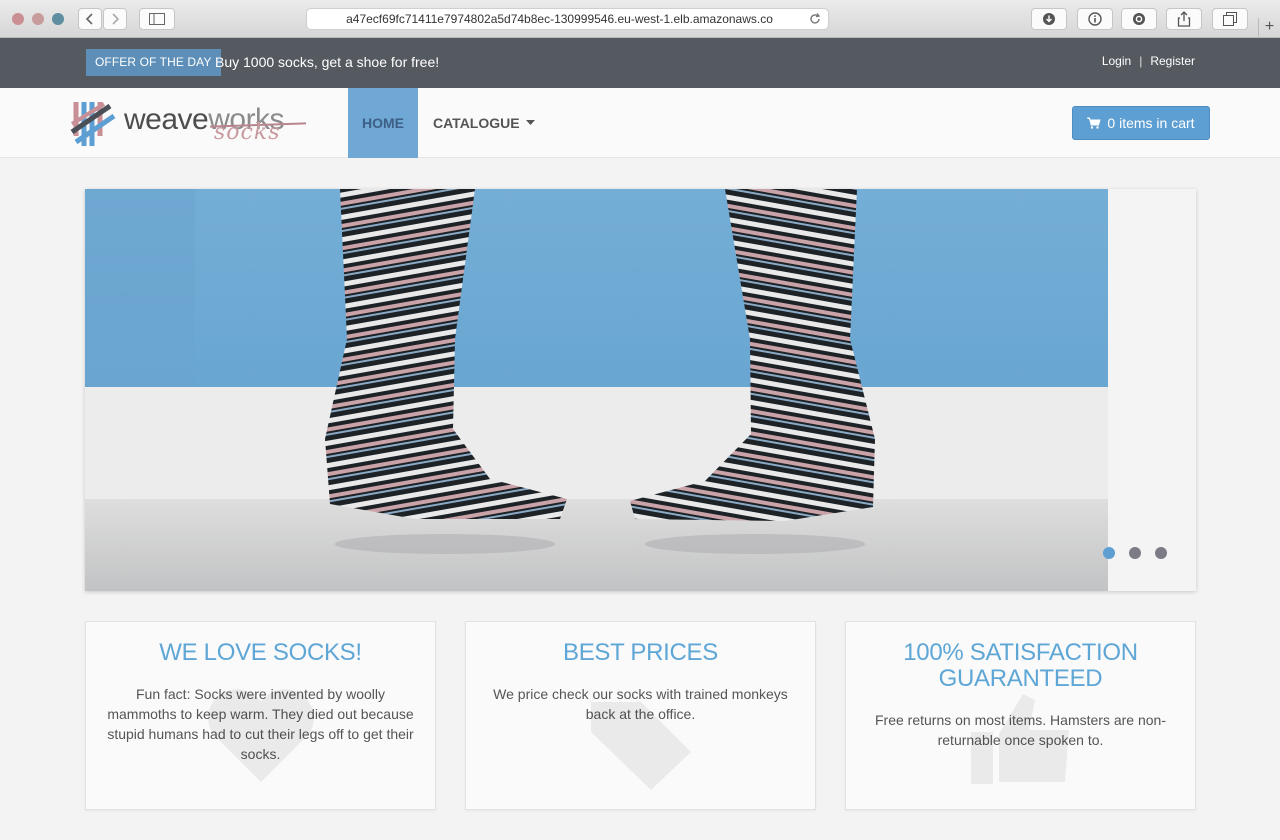  I want to click on close-window-button, so click(18, 19).